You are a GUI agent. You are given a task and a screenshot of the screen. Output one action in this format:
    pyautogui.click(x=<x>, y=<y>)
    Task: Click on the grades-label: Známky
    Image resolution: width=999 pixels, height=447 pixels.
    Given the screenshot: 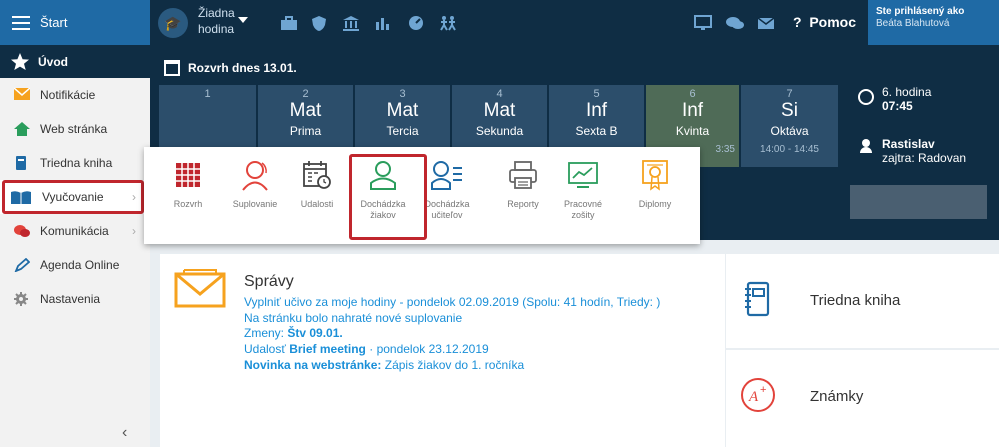 What is the action you would take?
    pyautogui.click(x=837, y=396)
    